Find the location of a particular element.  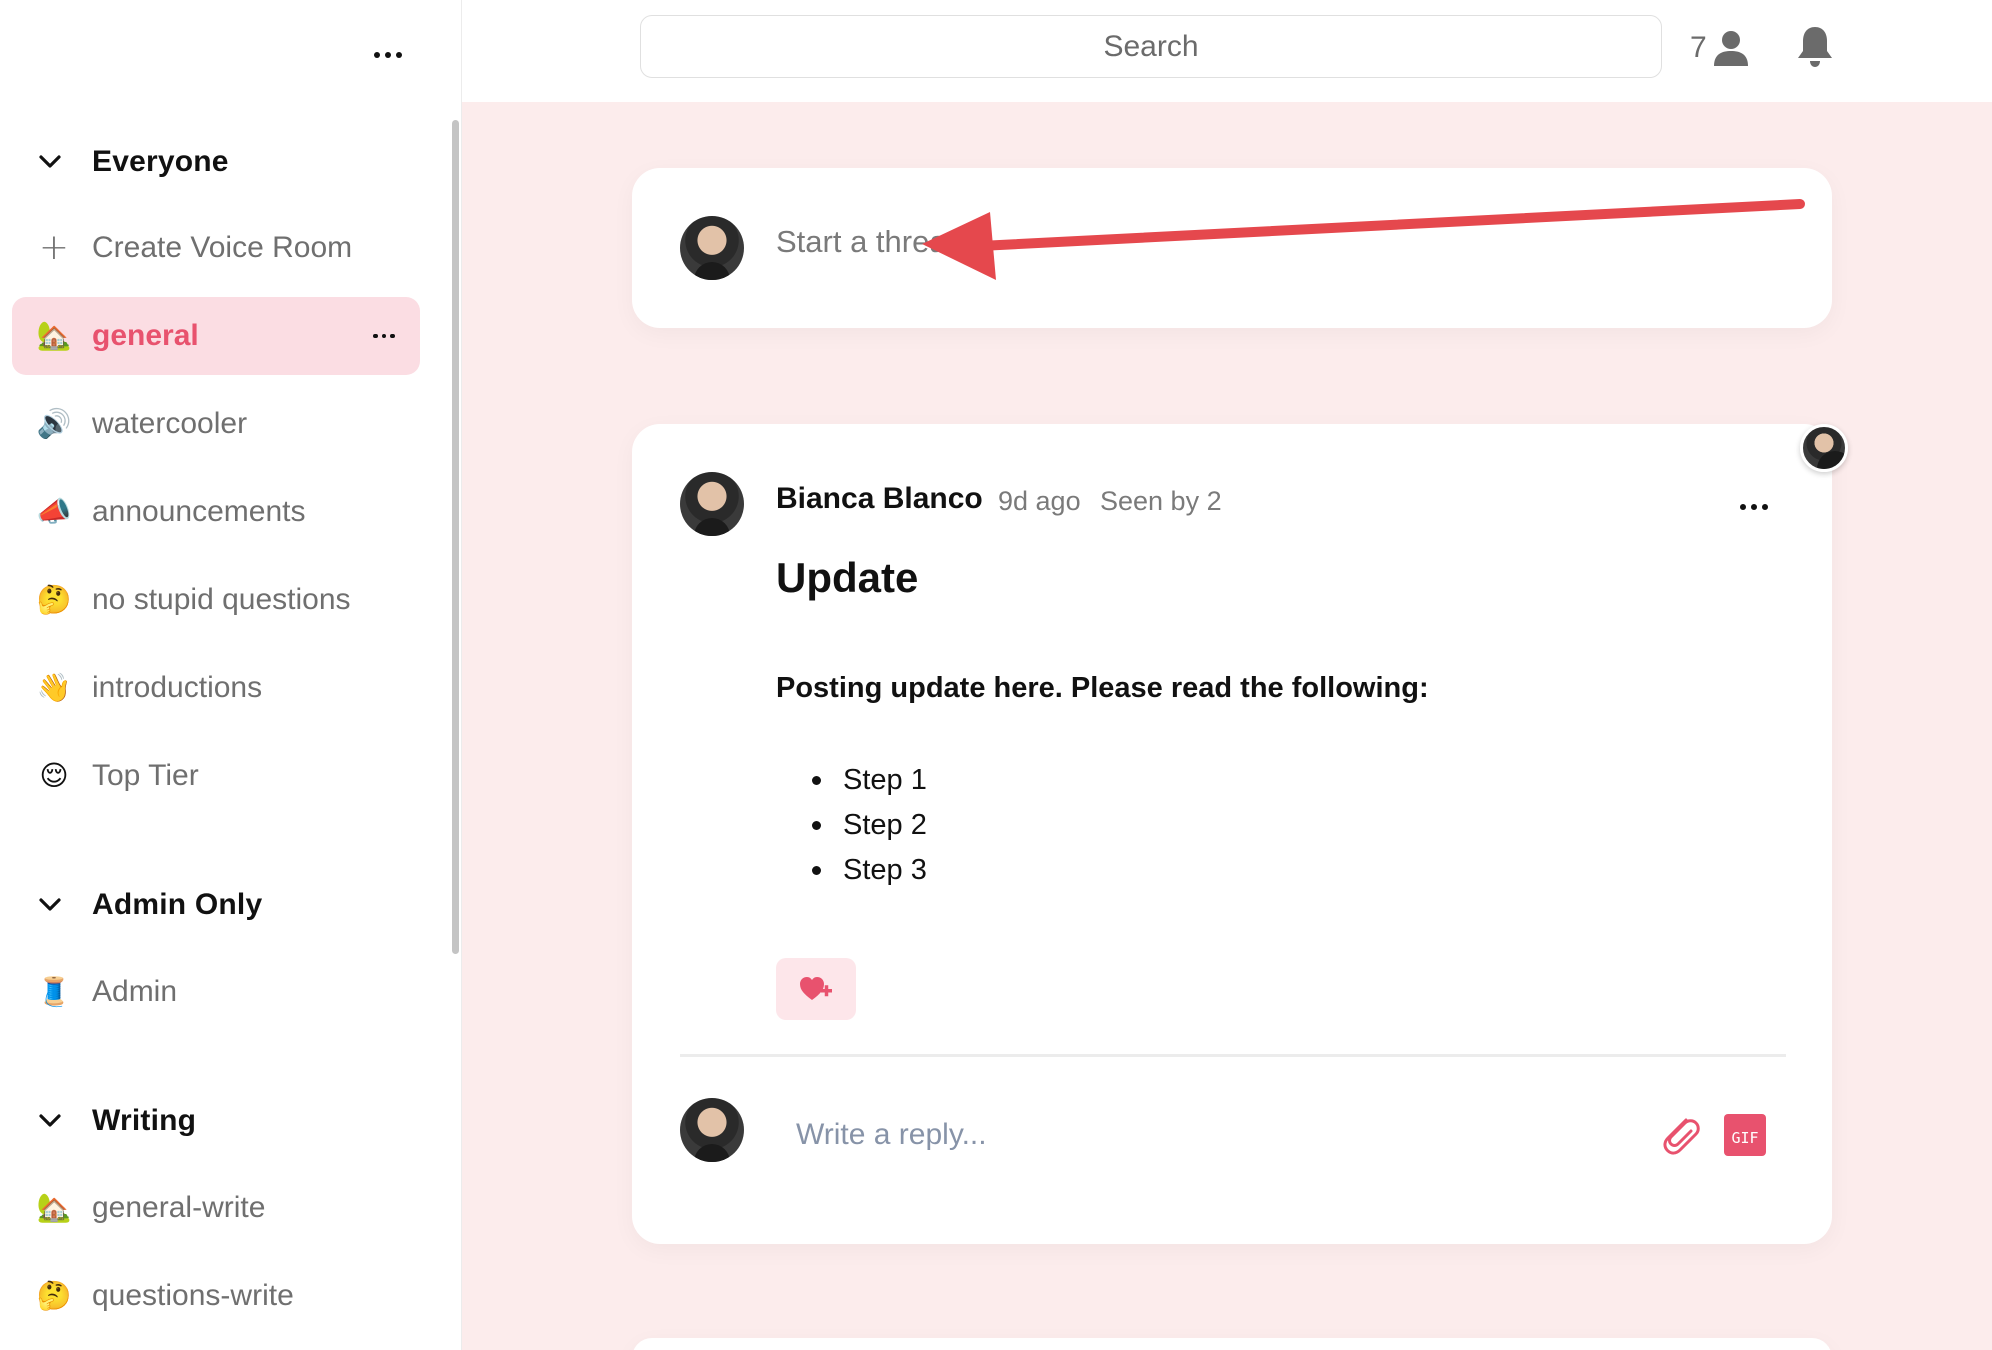

section-header-writing: Writing is located at coordinates (116, 1121).